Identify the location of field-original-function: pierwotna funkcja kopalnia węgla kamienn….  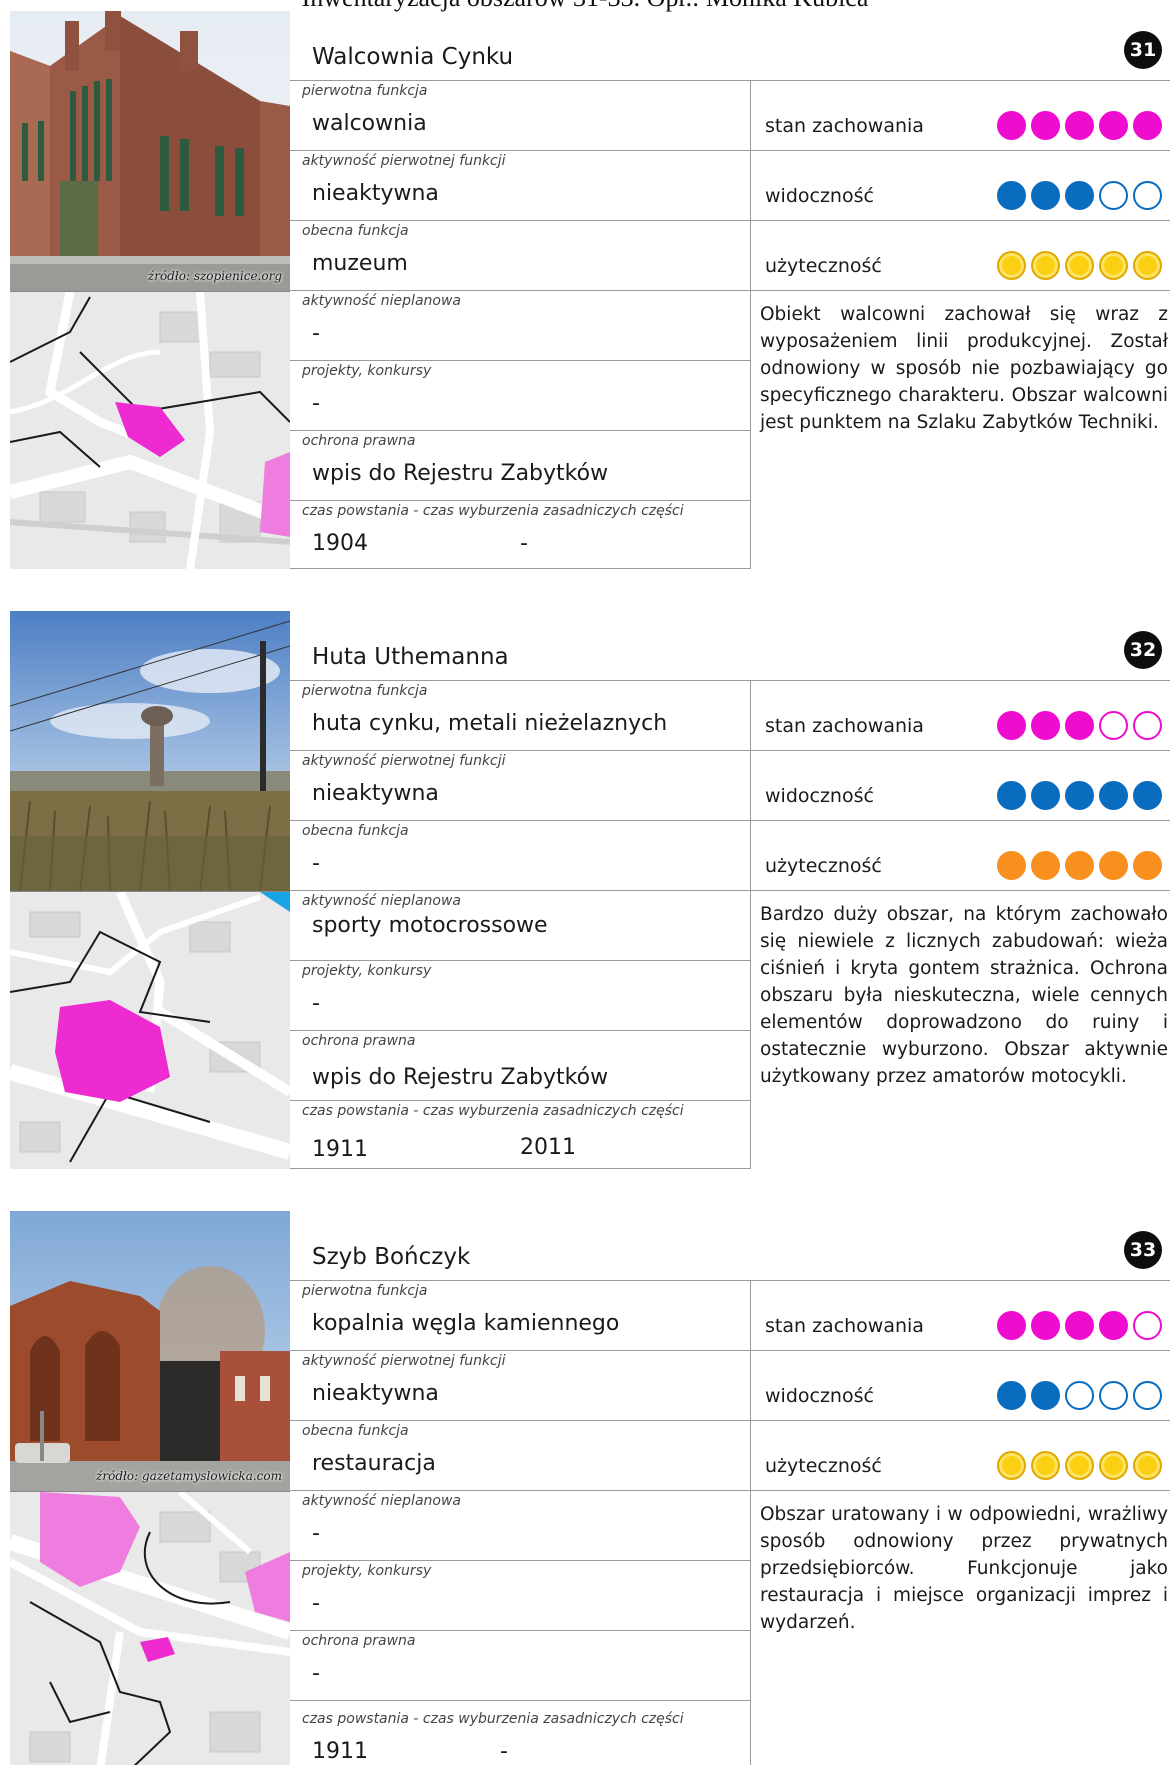
(520, 1316).